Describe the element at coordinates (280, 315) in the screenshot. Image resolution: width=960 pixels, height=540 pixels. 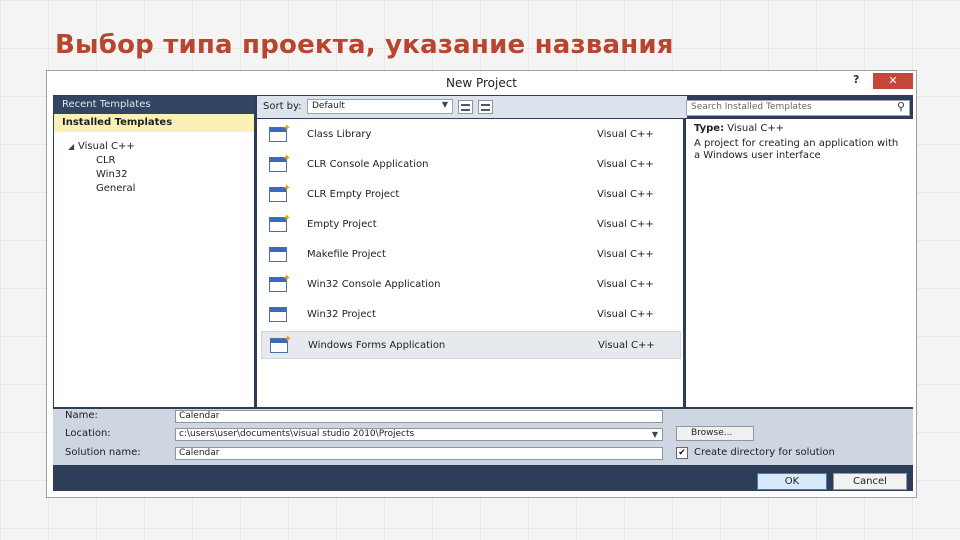
I see `win32-project-icon` at that location.